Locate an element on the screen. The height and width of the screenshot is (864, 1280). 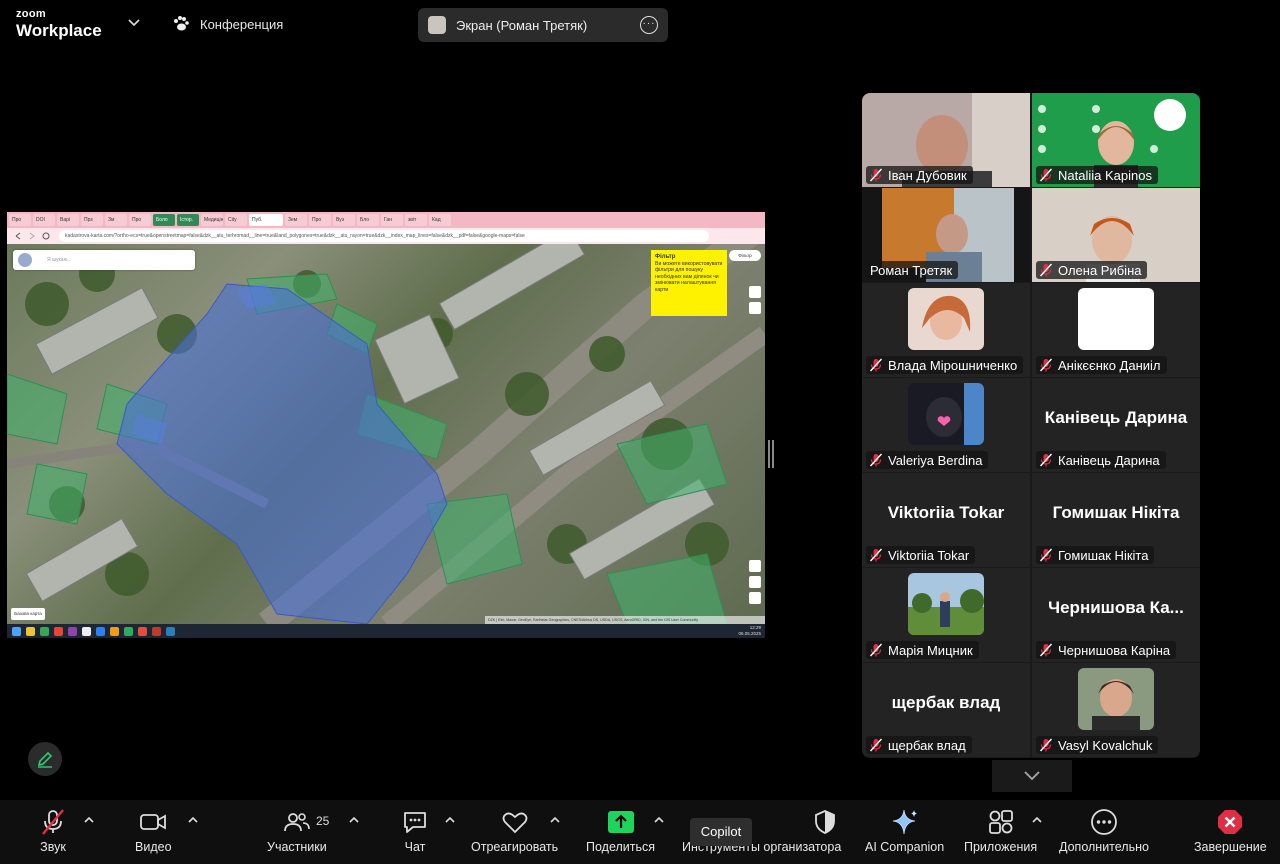
participant-name-tag: Nataliia Kapinos is located at coordinates (1097, 175).